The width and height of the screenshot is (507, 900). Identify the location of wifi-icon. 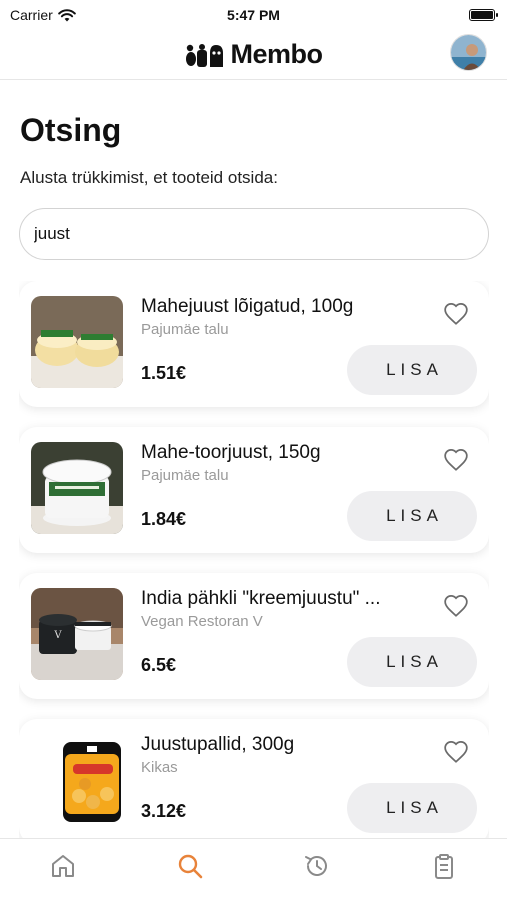
(66, 14).